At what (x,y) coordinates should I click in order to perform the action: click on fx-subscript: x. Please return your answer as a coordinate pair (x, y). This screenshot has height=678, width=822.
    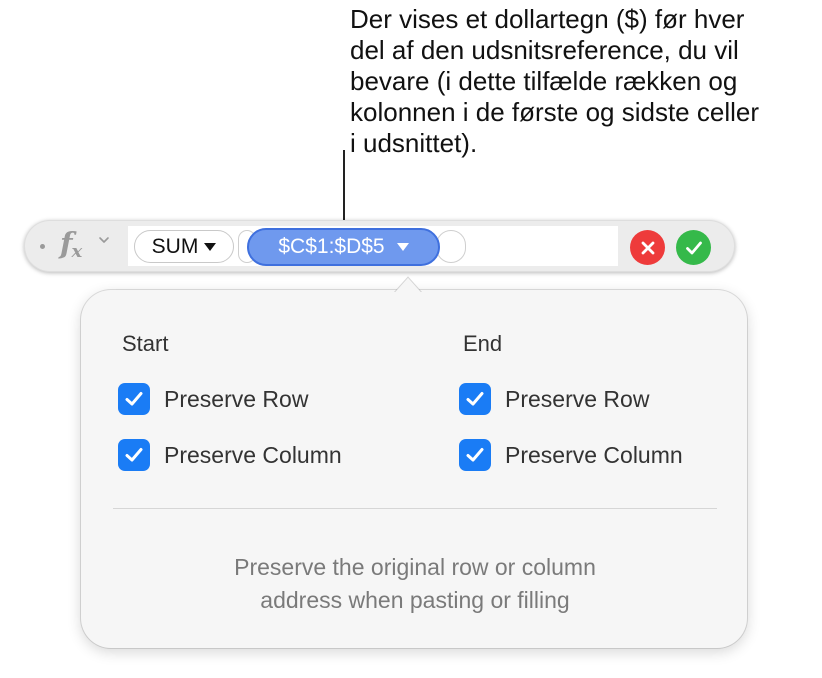
    Looking at the image, I should click on (76, 251).